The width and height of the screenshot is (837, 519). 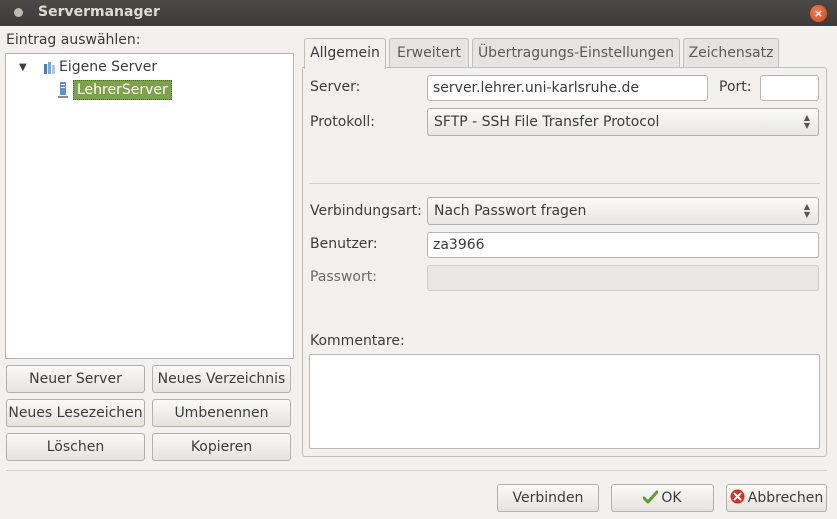 What do you see at coordinates (623, 211) in the screenshot?
I see `logon-type-select: Nach Passwort fragen ▲ ▼` at bounding box center [623, 211].